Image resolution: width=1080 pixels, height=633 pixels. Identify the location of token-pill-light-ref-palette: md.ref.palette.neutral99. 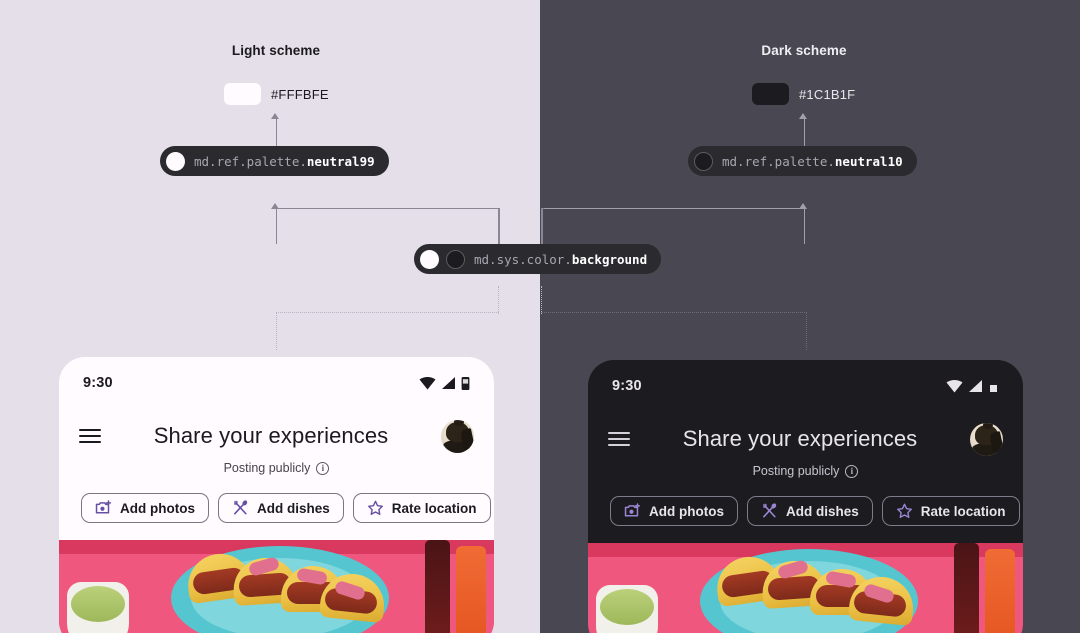
(274, 161).